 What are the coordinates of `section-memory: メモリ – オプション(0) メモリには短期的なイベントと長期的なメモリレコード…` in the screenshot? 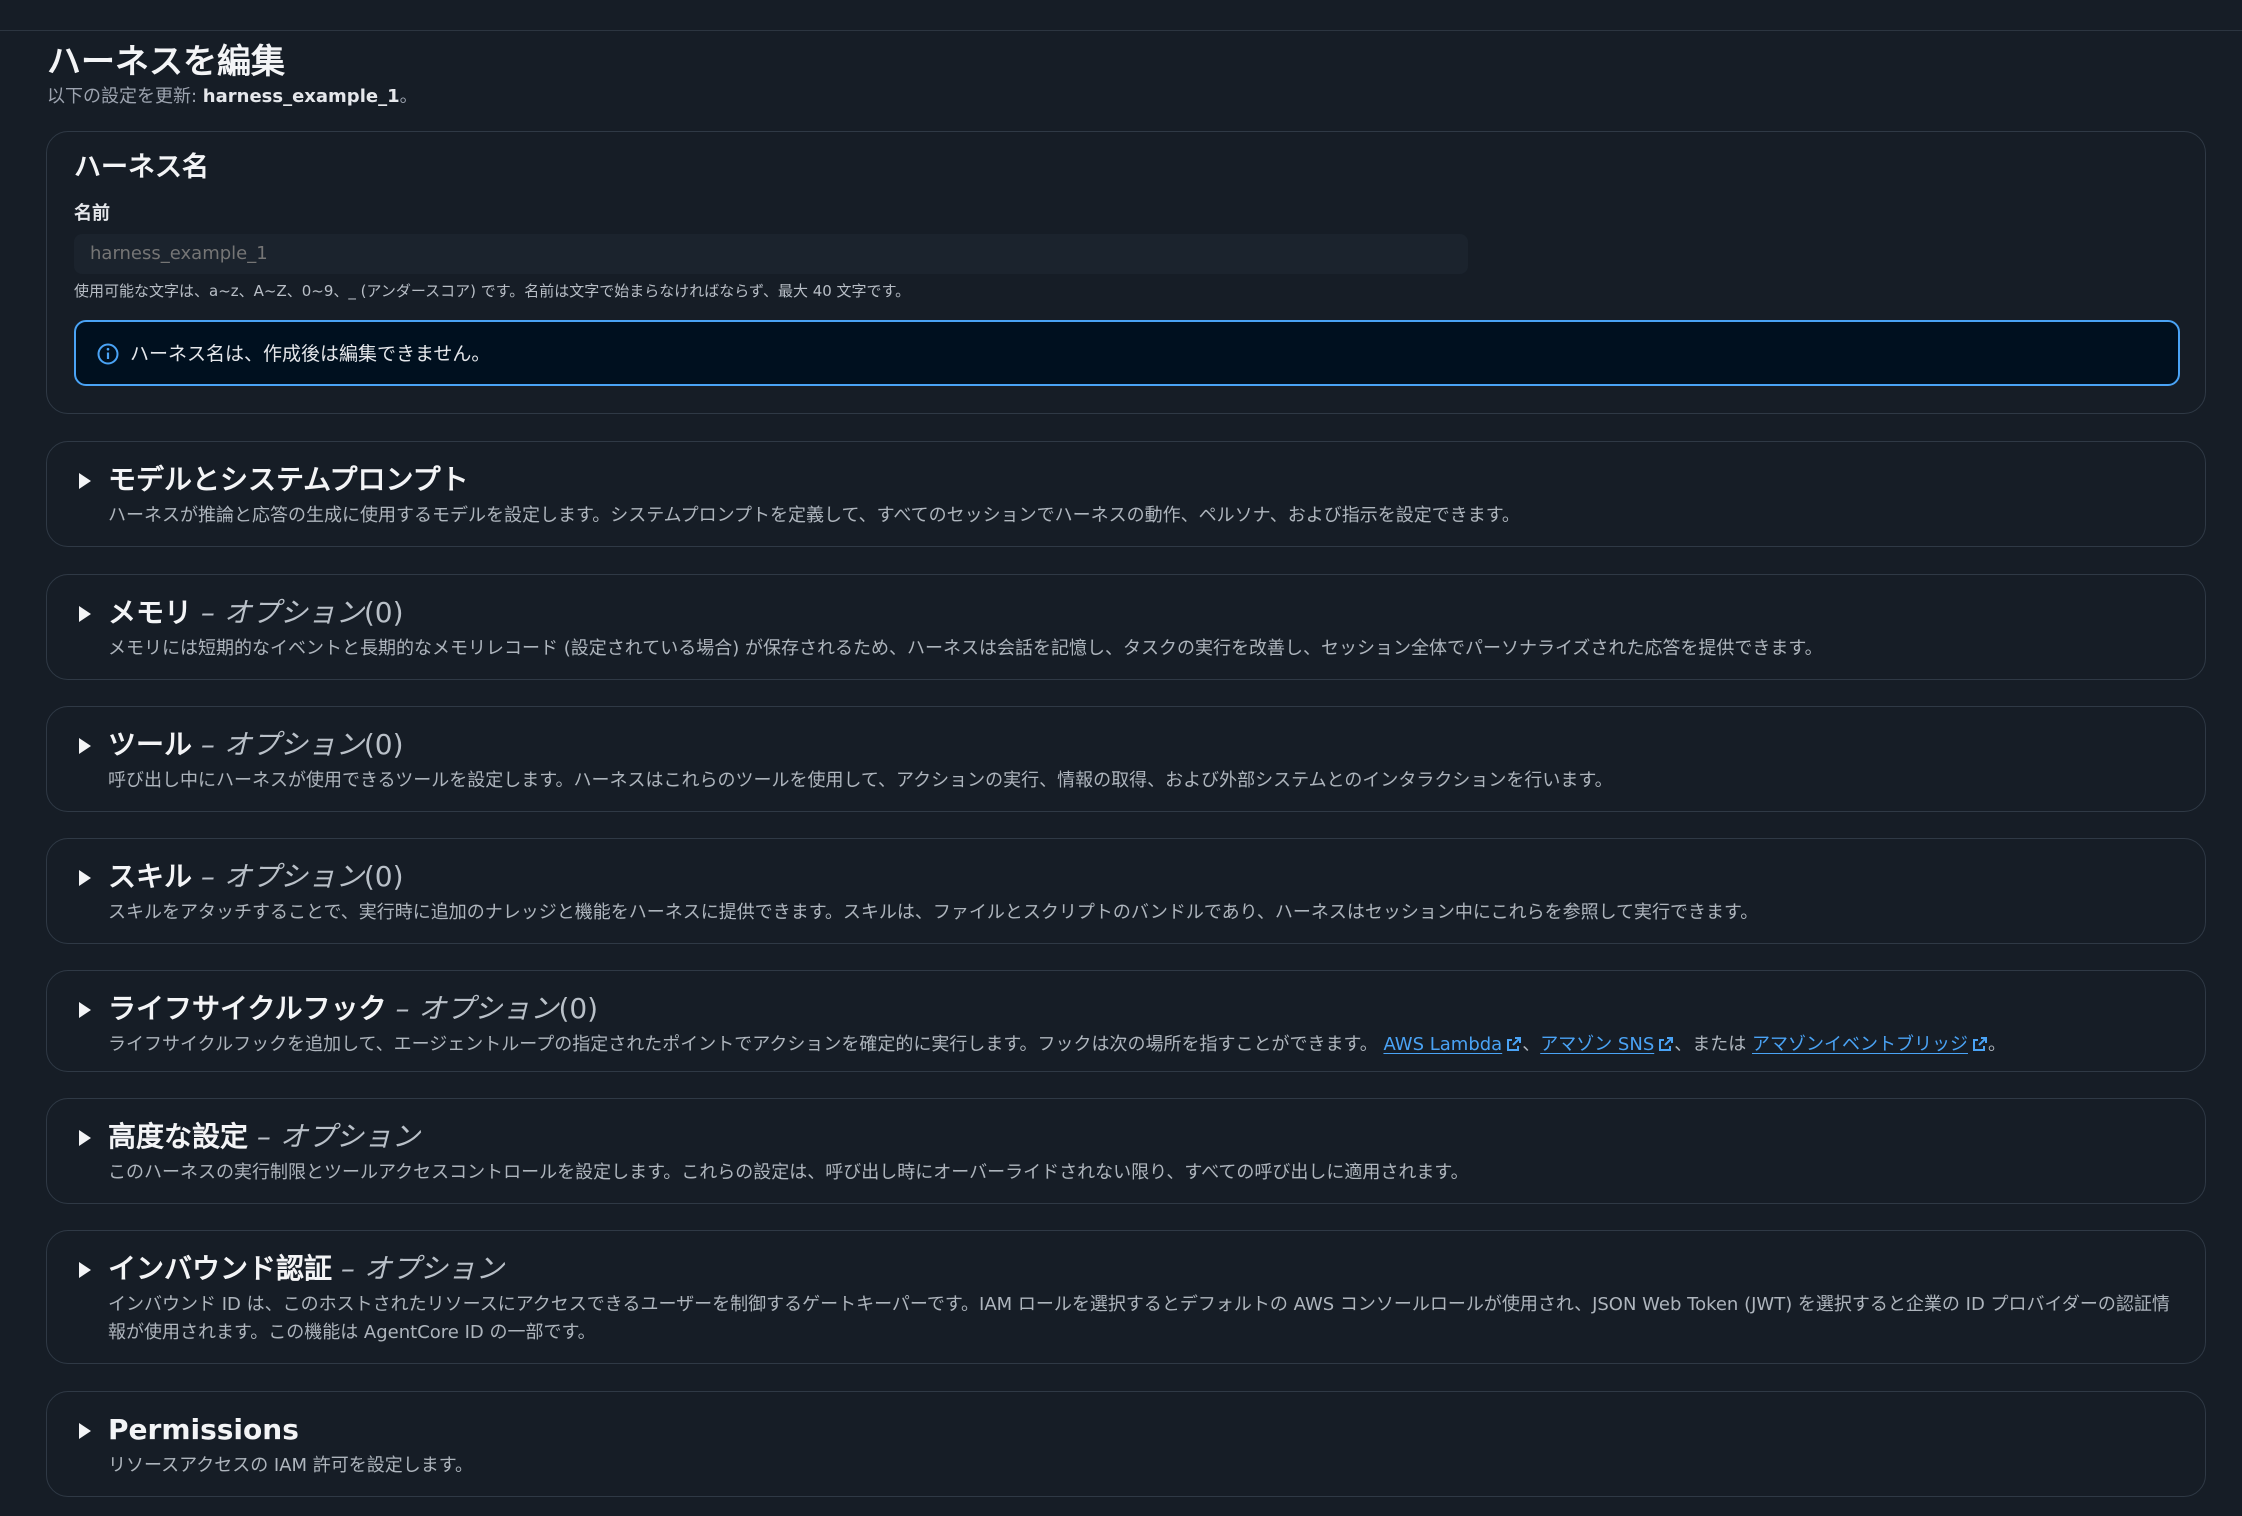 It's located at (1126, 627).